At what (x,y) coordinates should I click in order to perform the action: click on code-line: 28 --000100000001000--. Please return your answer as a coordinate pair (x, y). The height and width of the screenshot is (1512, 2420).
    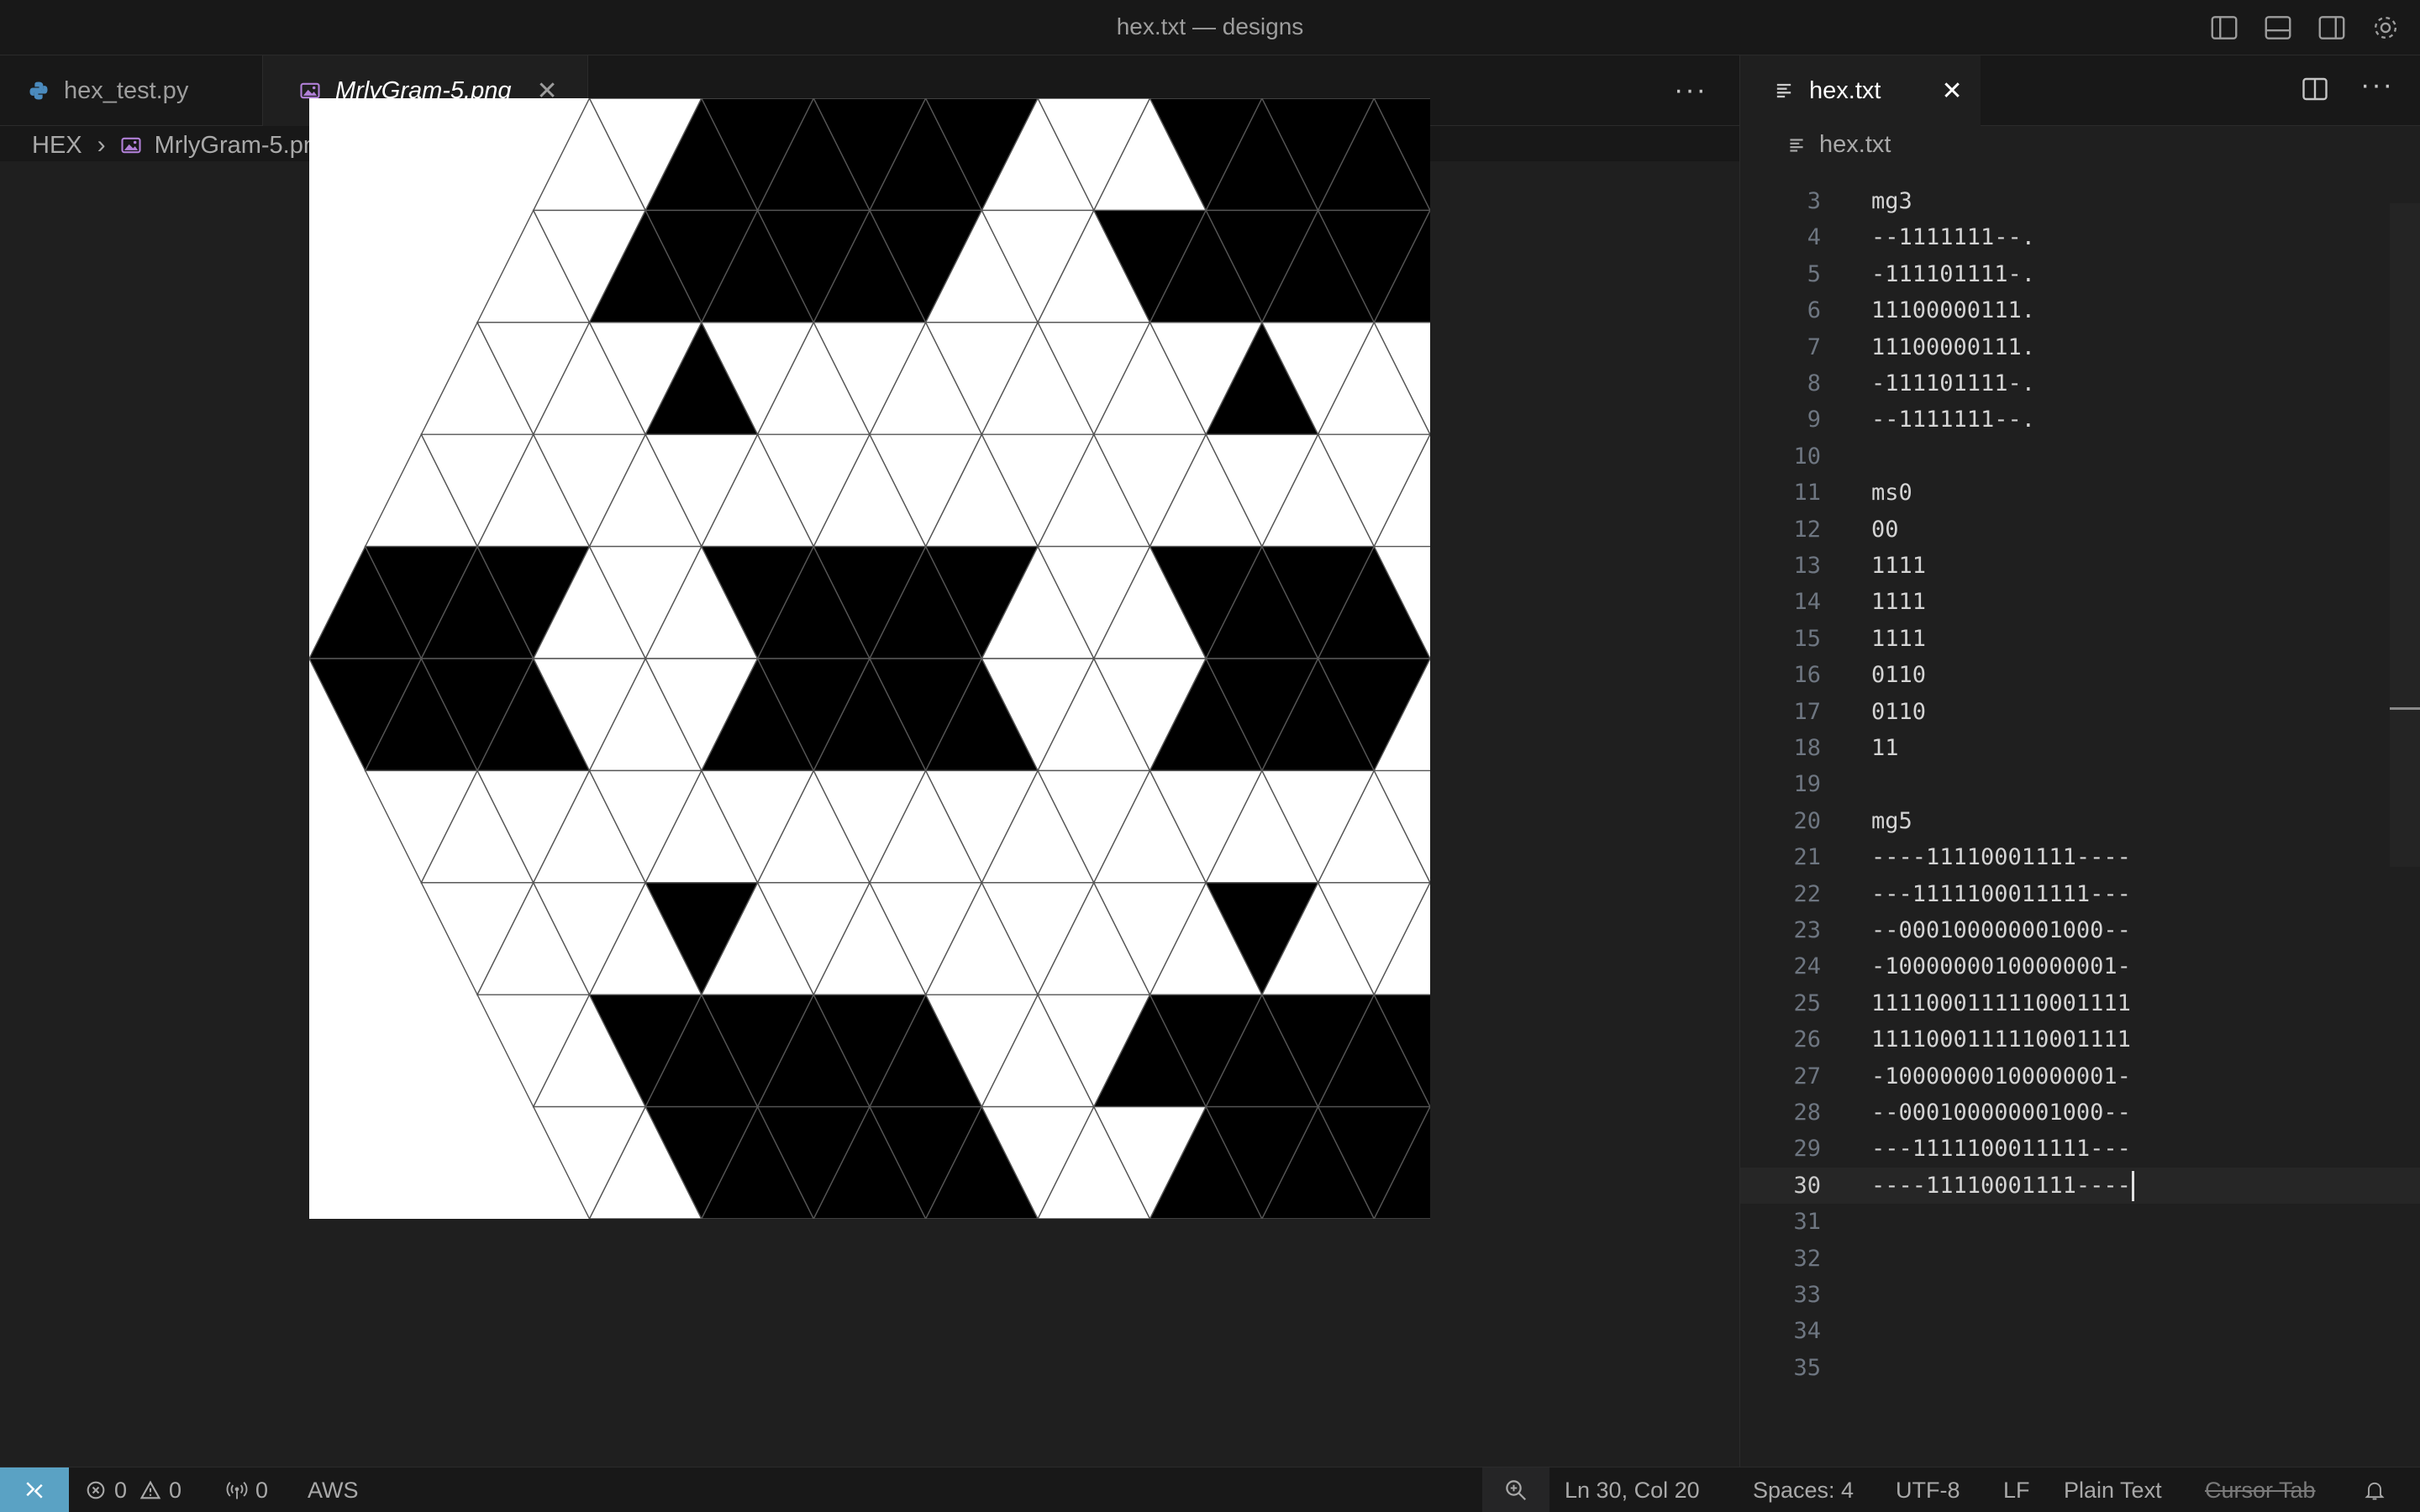
    Looking at the image, I should click on (2080, 1113).